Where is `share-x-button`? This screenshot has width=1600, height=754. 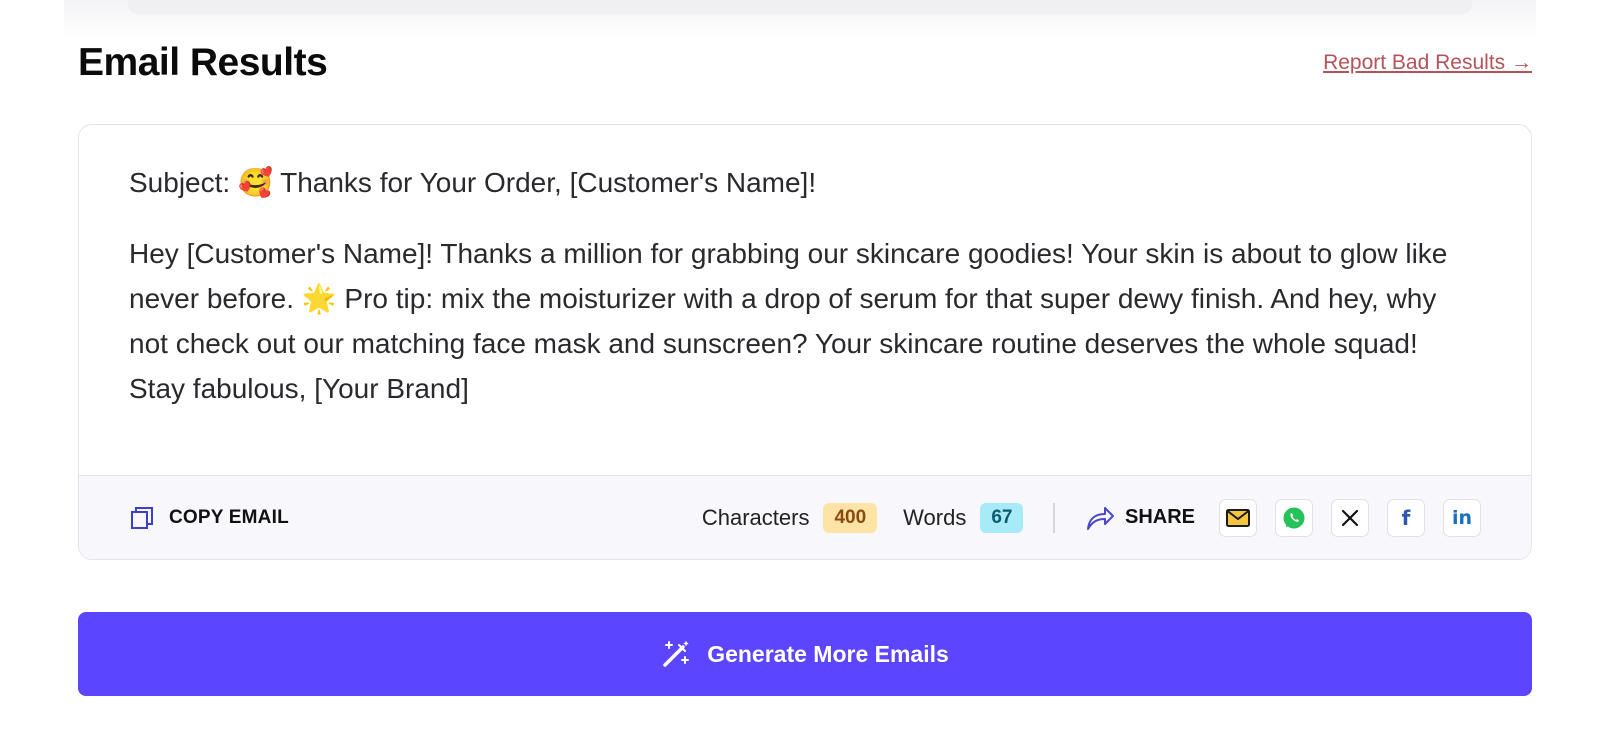
share-x-button is located at coordinates (1350, 517).